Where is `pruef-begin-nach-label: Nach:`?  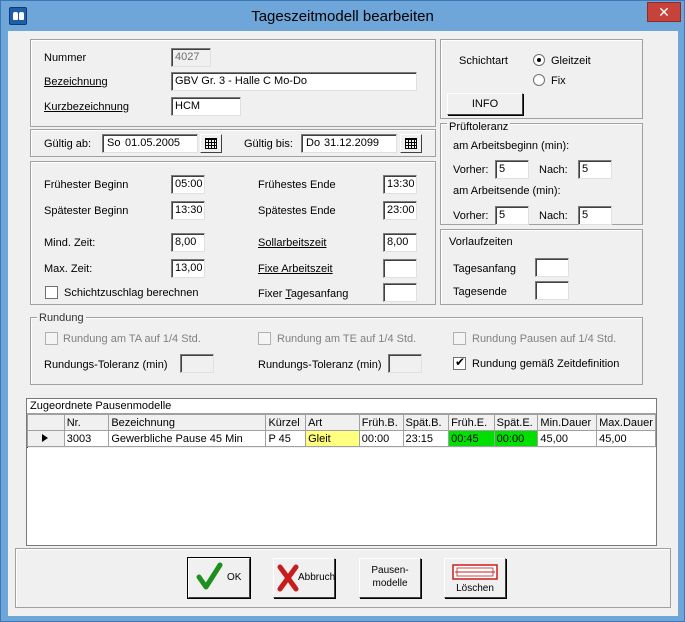
pruef-begin-nach-label: Nach: is located at coordinates (553, 170).